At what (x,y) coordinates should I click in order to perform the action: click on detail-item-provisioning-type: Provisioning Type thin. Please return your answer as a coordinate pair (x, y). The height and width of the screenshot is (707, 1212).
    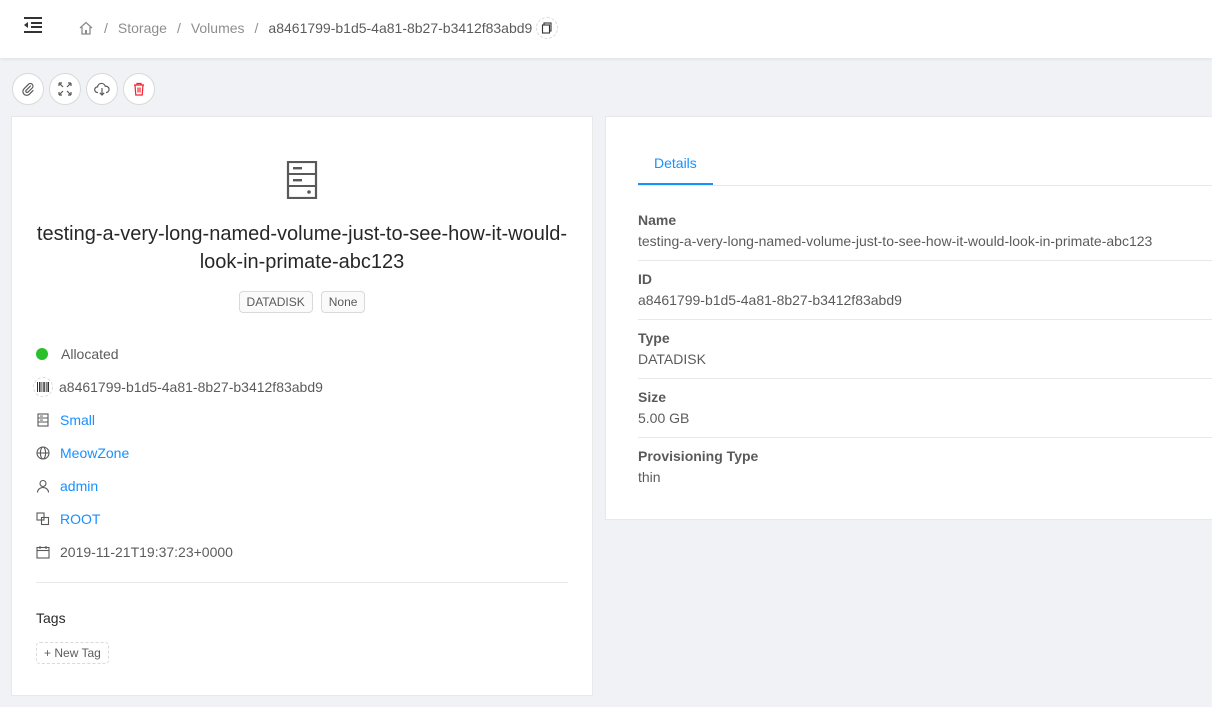
    Looking at the image, I should click on (925, 467).